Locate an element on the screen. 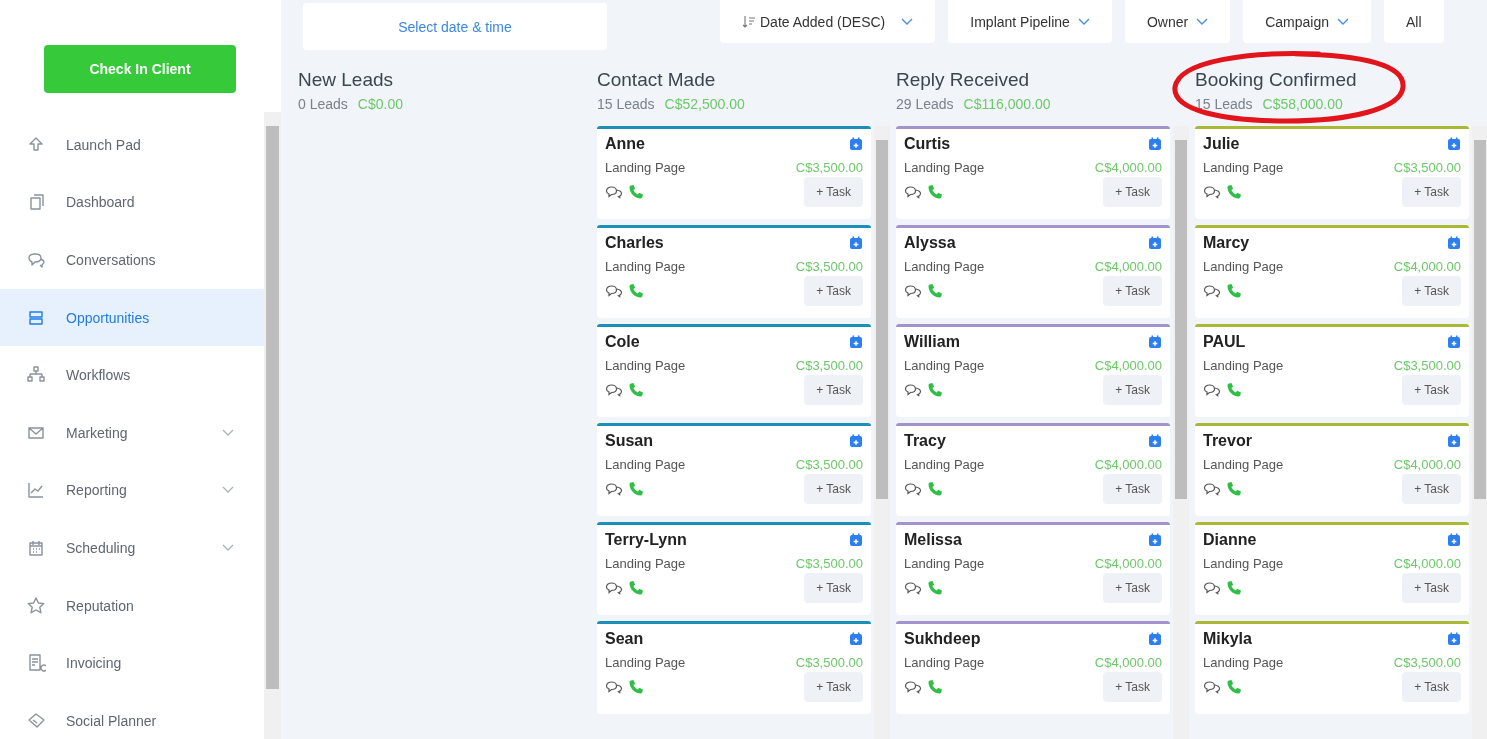  sidebar-item: Launch Pad is located at coordinates (132, 145).